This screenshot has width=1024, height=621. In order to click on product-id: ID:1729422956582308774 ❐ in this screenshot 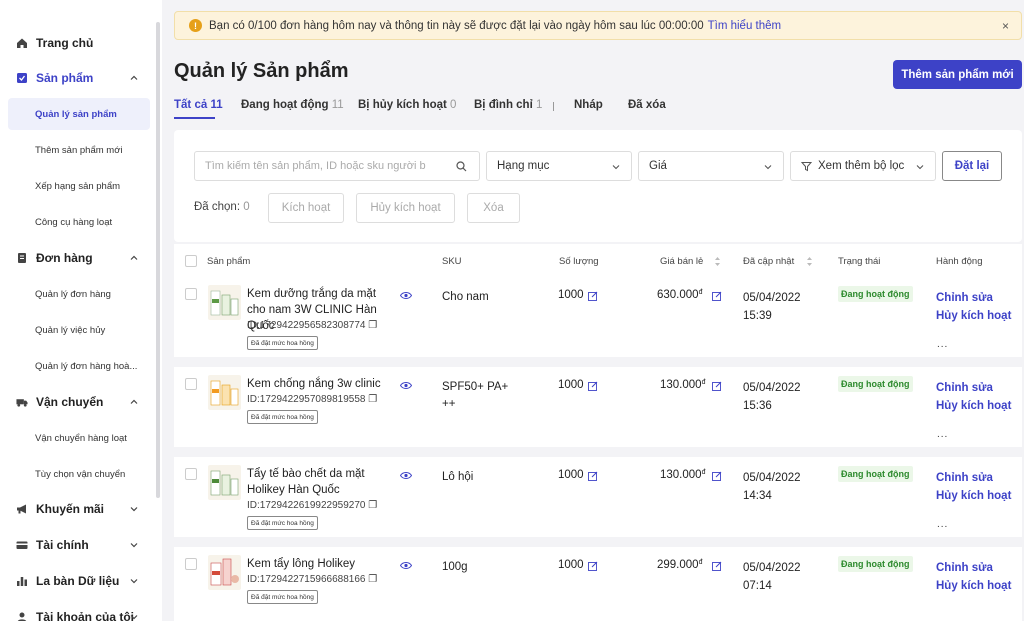, I will do `click(312, 325)`.